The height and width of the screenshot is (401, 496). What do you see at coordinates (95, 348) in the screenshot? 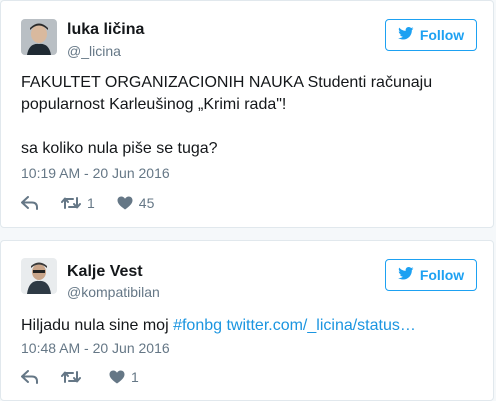
I see `tweet-timestamp: 10:48 AM - 20 Jun 2016` at bounding box center [95, 348].